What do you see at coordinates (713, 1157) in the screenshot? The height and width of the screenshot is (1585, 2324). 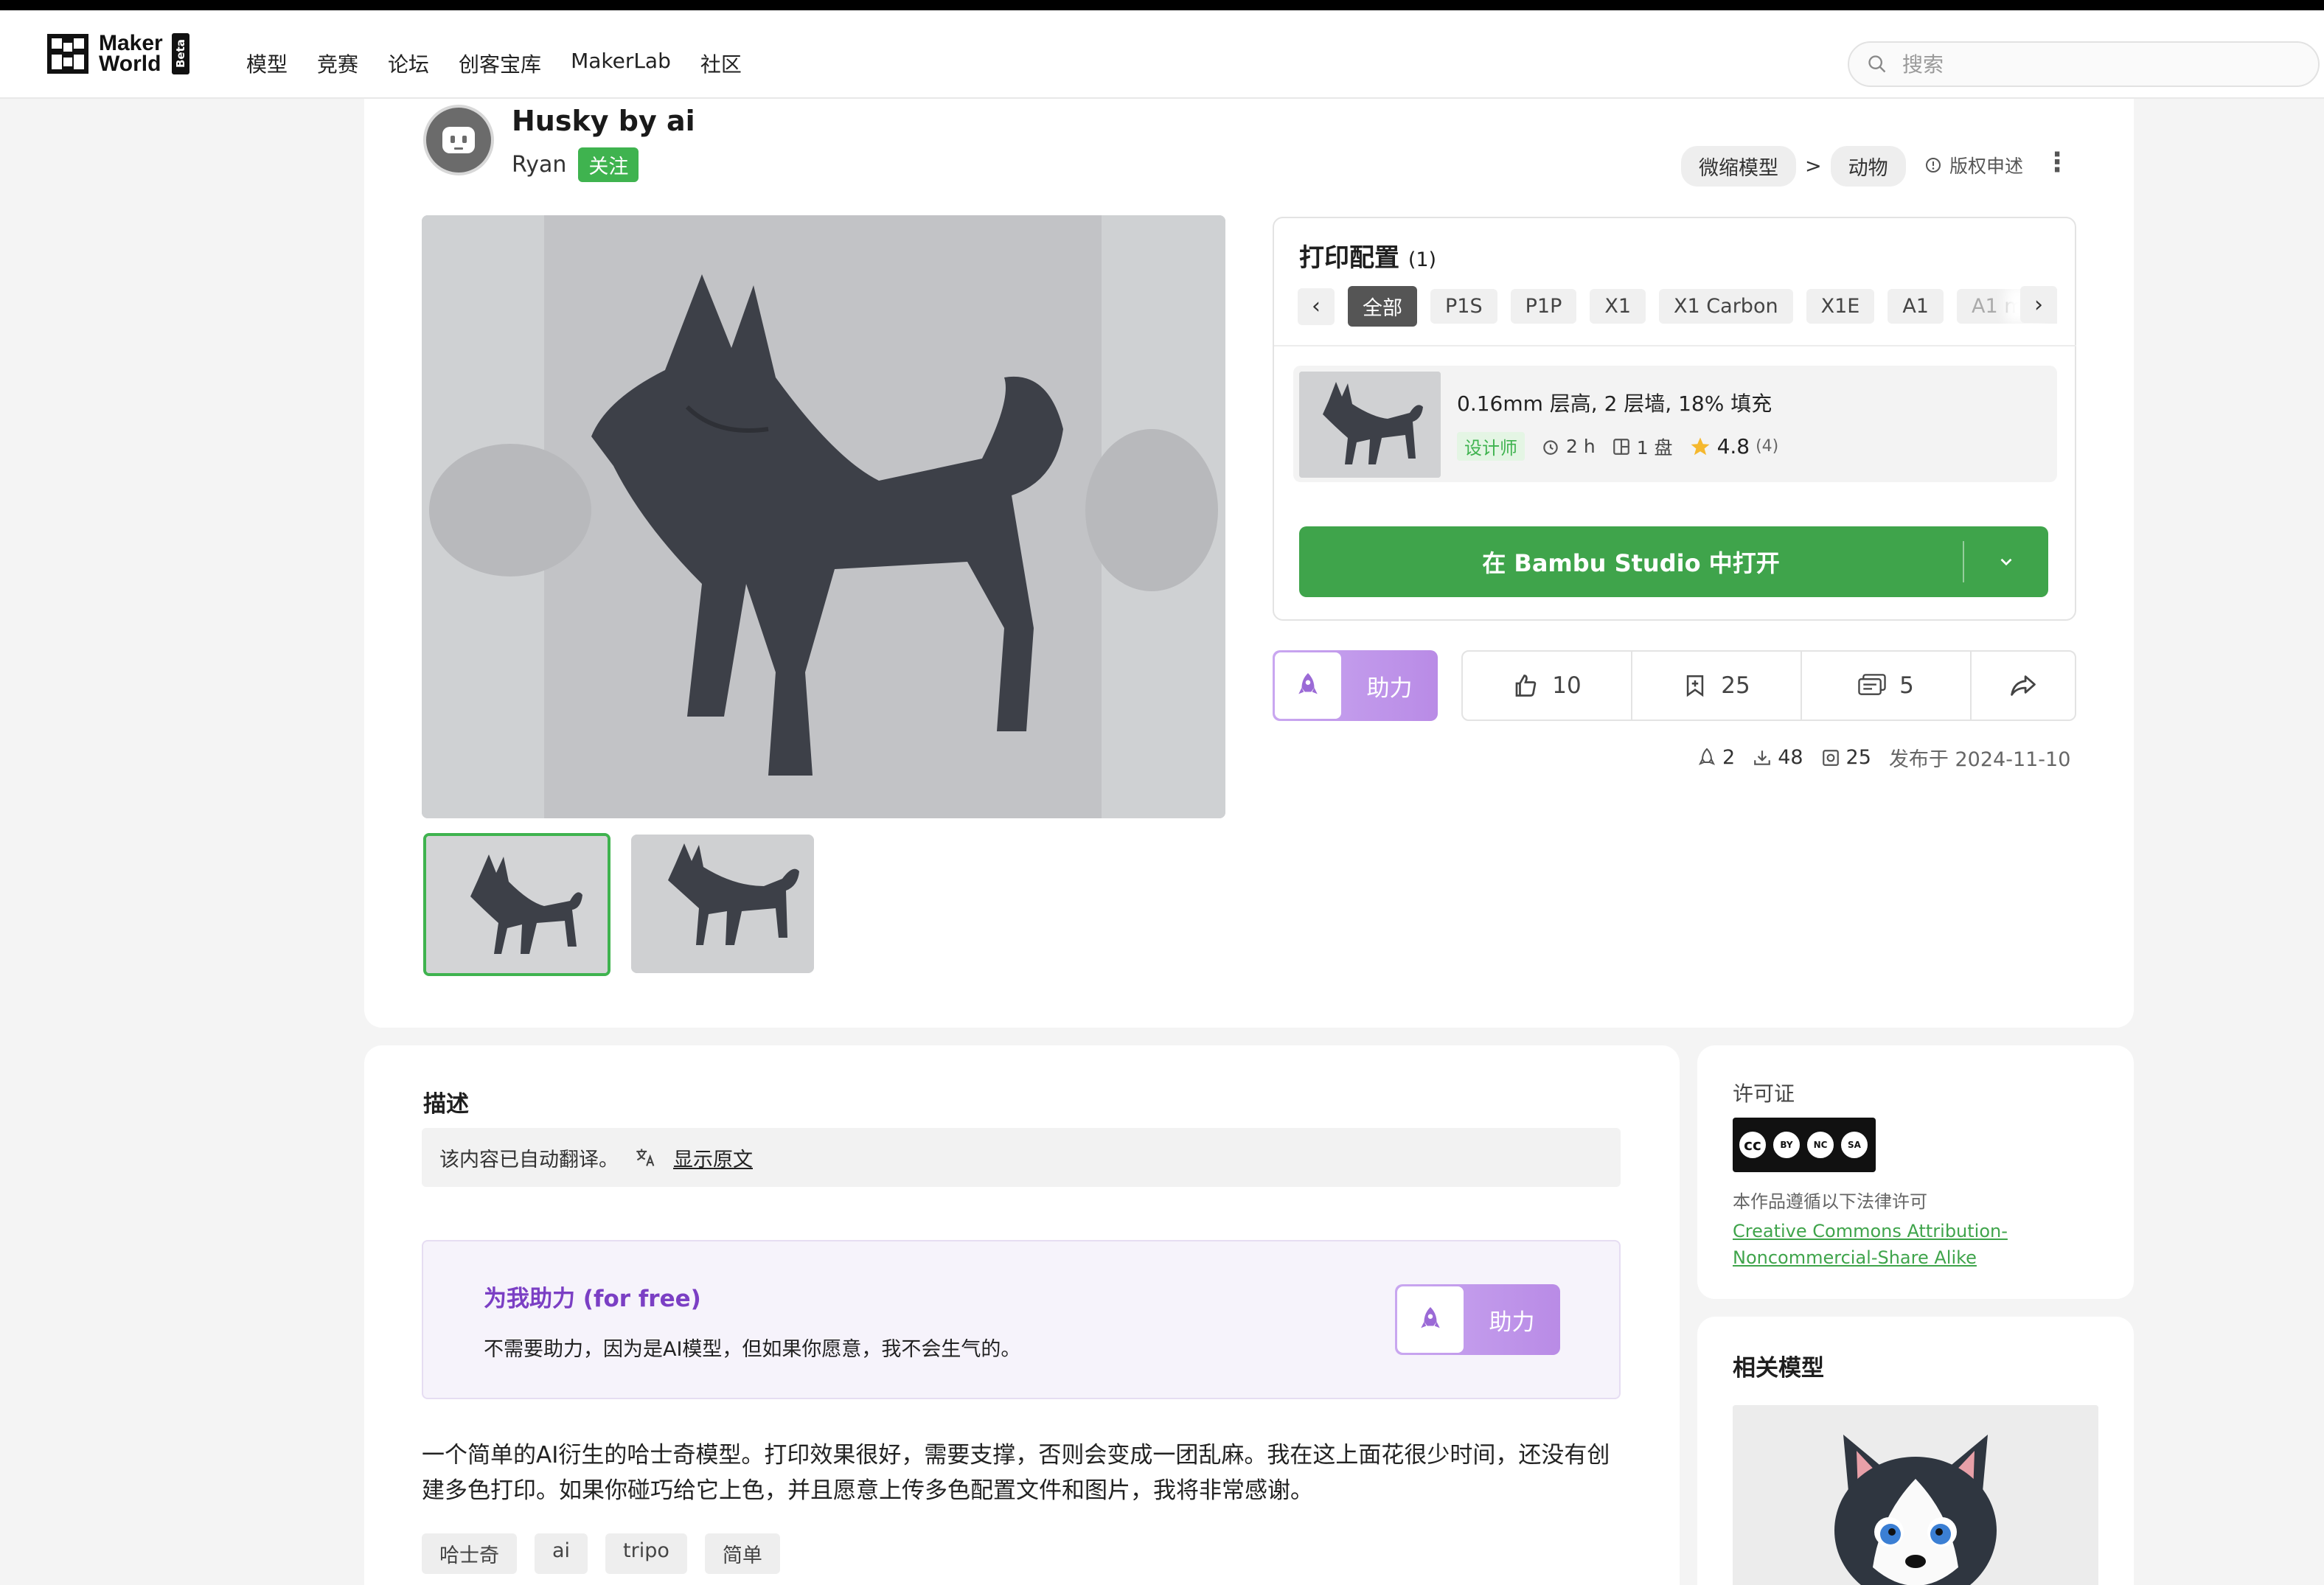 I see `show-original-link: 显示原文` at bounding box center [713, 1157].